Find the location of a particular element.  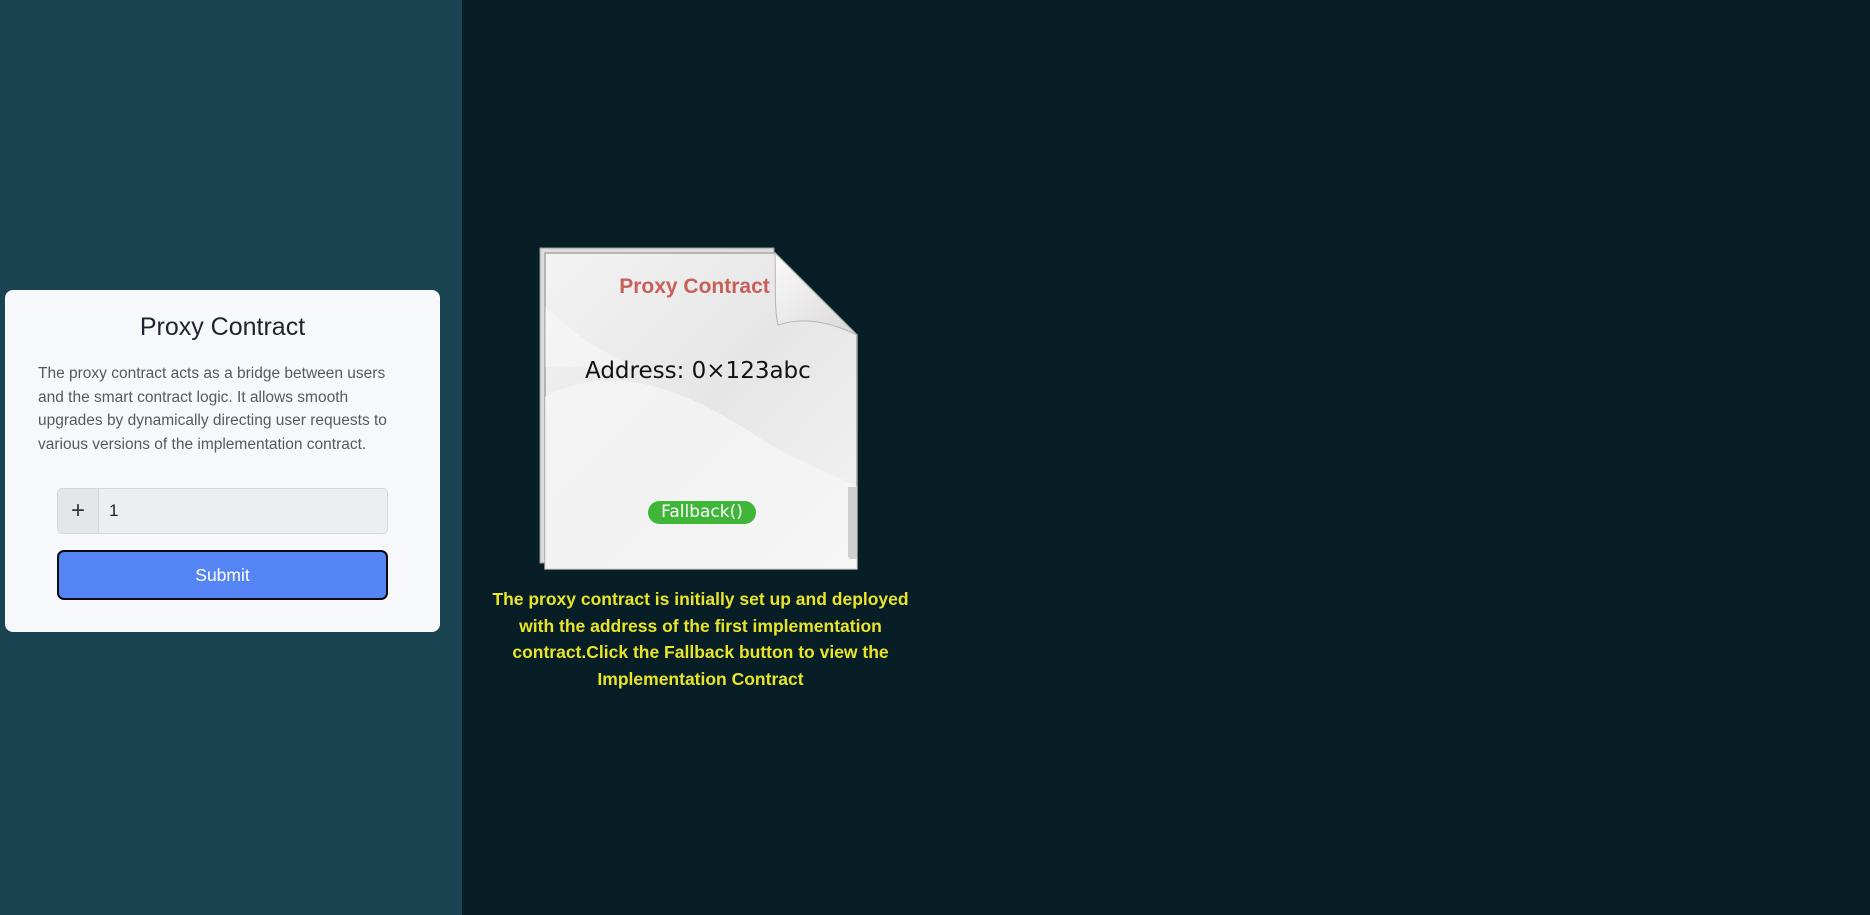

card-title: Proxy Contract is located at coordinates (222, 327).